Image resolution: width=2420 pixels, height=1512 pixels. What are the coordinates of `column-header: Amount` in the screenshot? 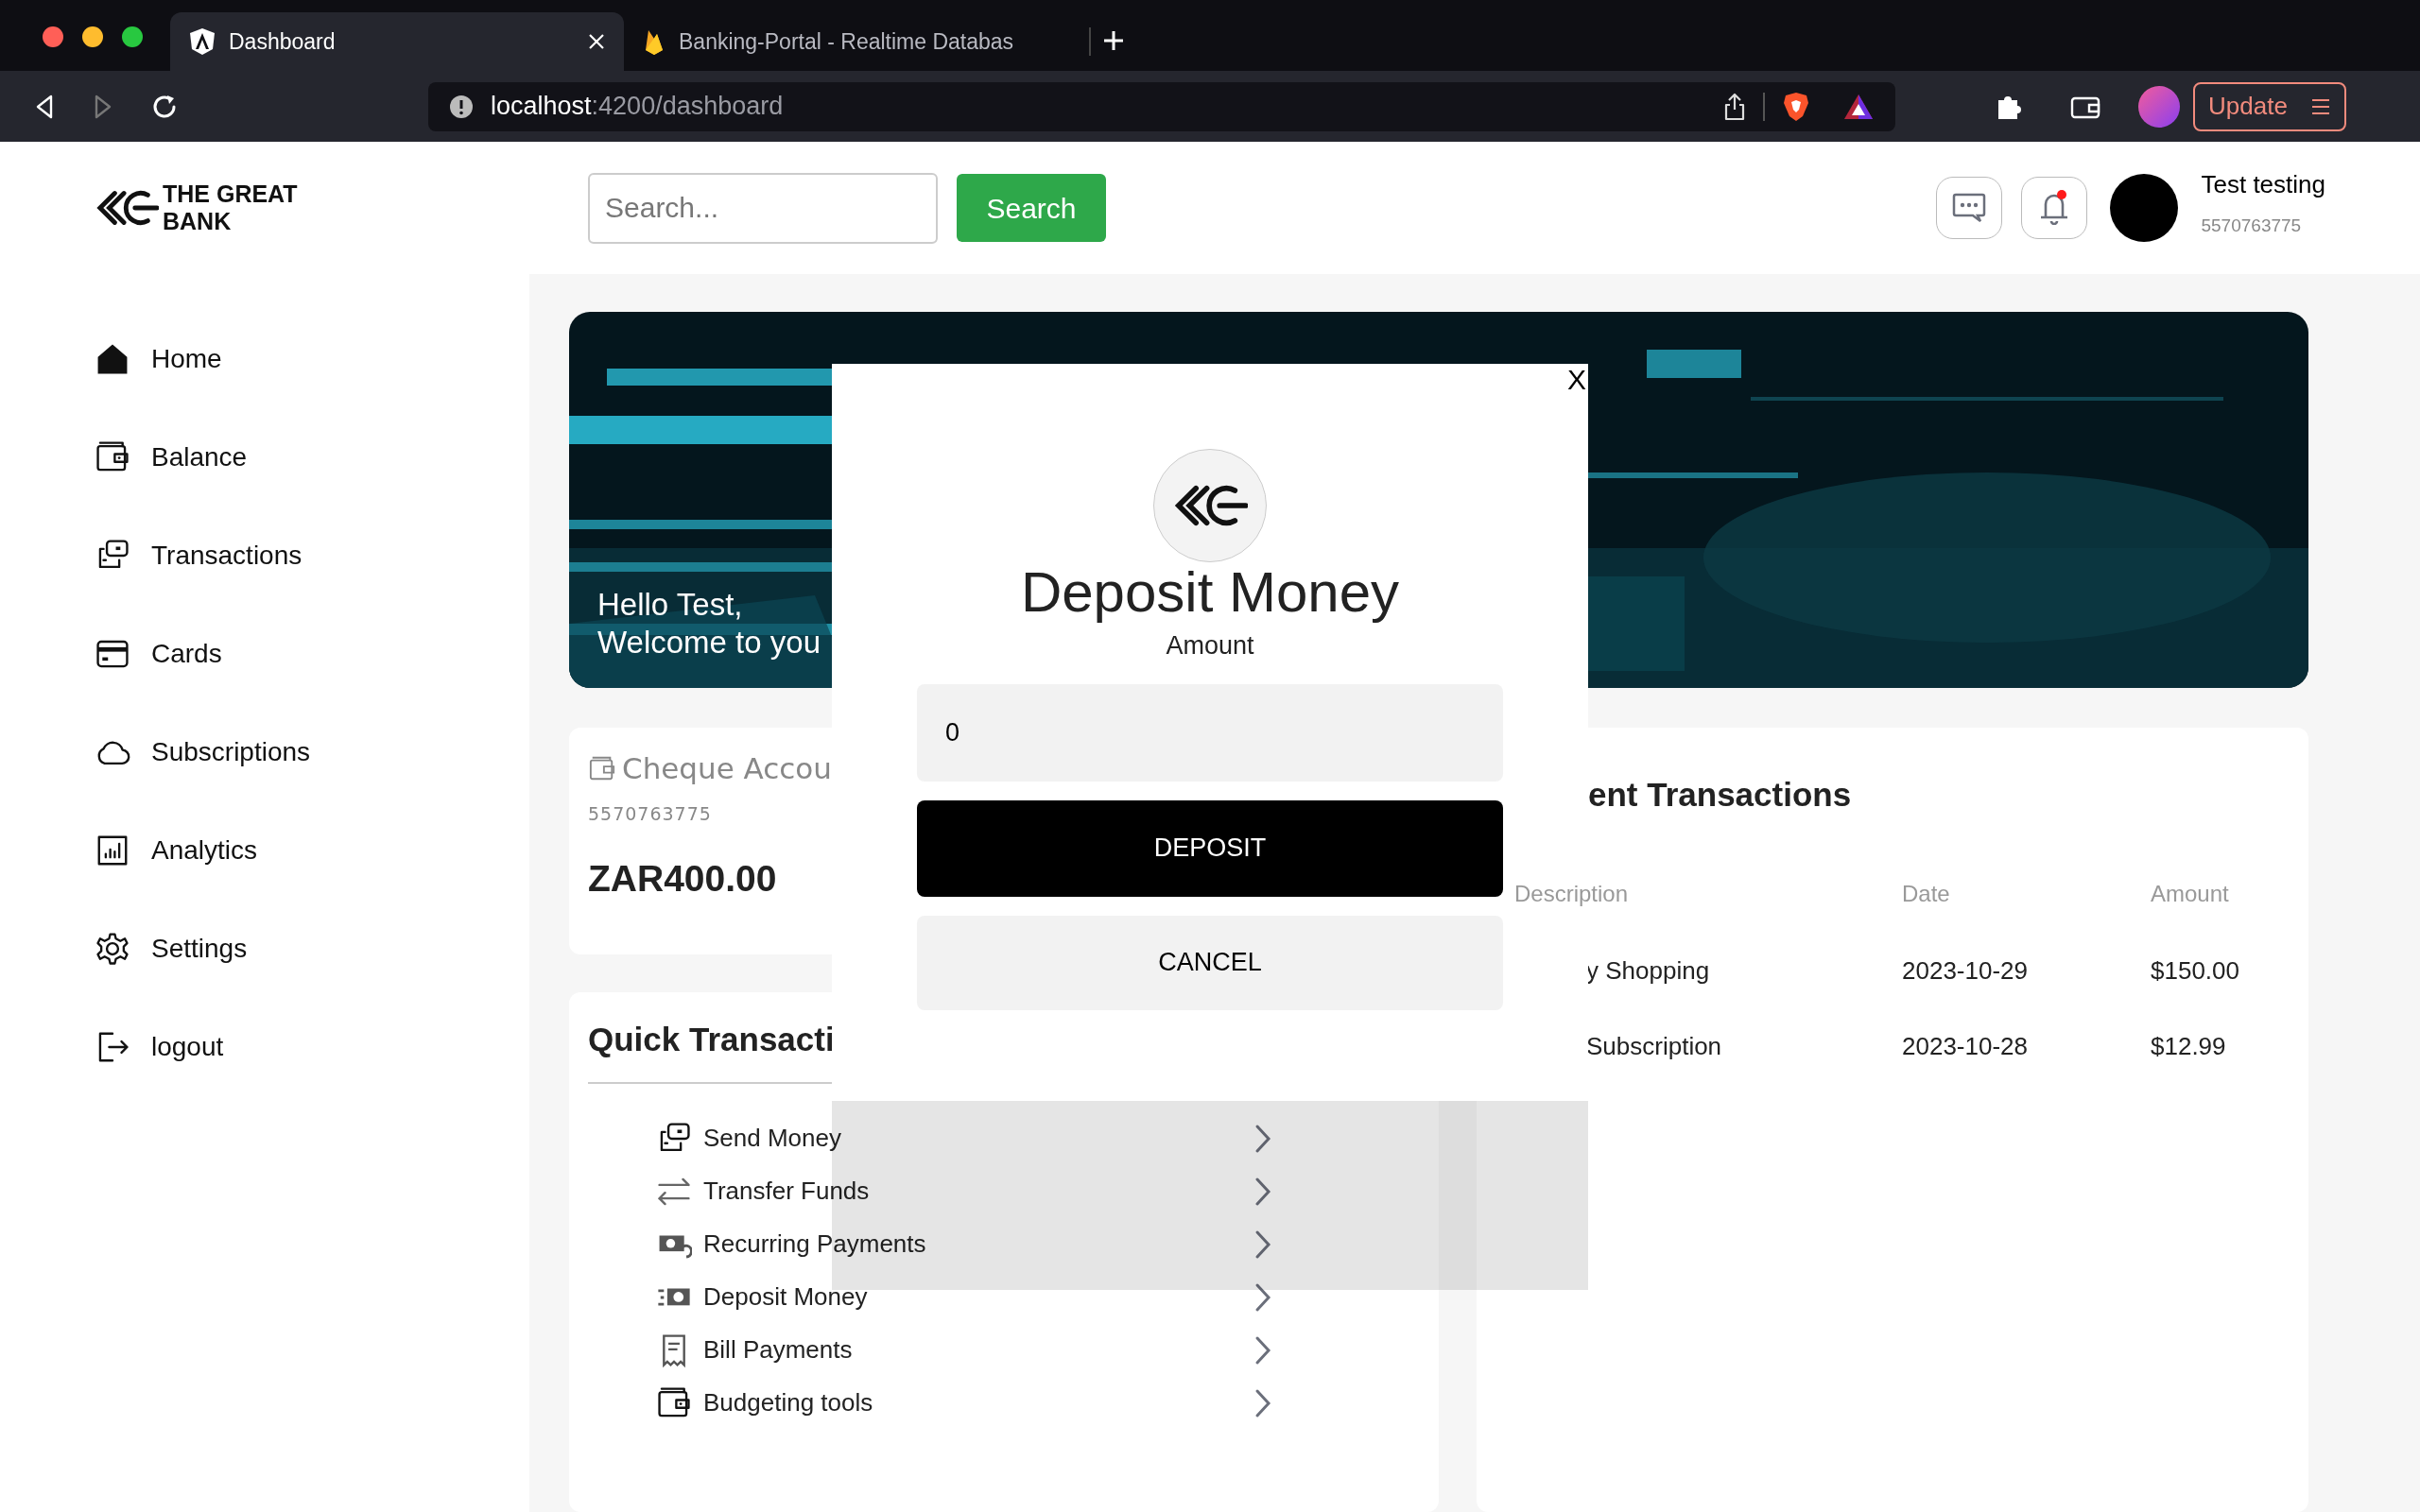 It's located at (2190, 893).